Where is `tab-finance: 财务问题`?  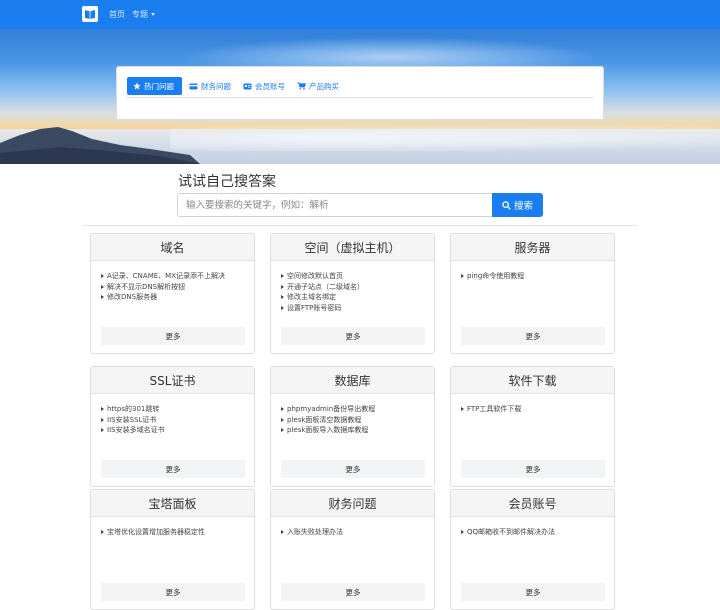 tab-finance: 财务问题 is located at coordinates (210, 86).